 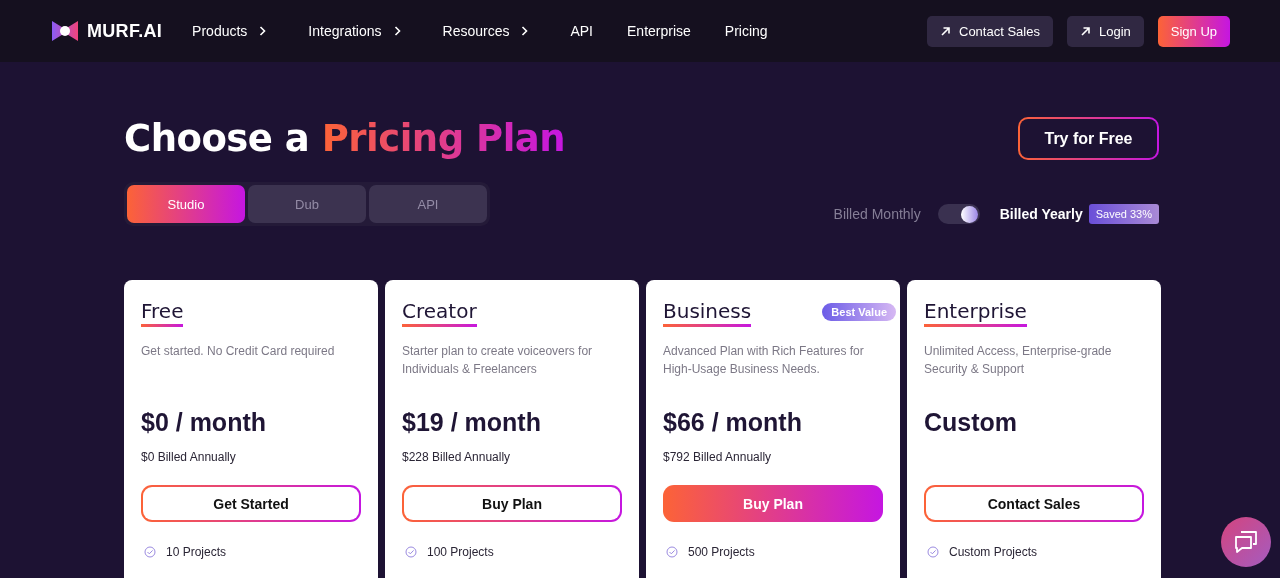 What do you see at coordinates (1105, 31) in the screenshot?
I see `nav-button: Login` at bounding box center [1105, 31].